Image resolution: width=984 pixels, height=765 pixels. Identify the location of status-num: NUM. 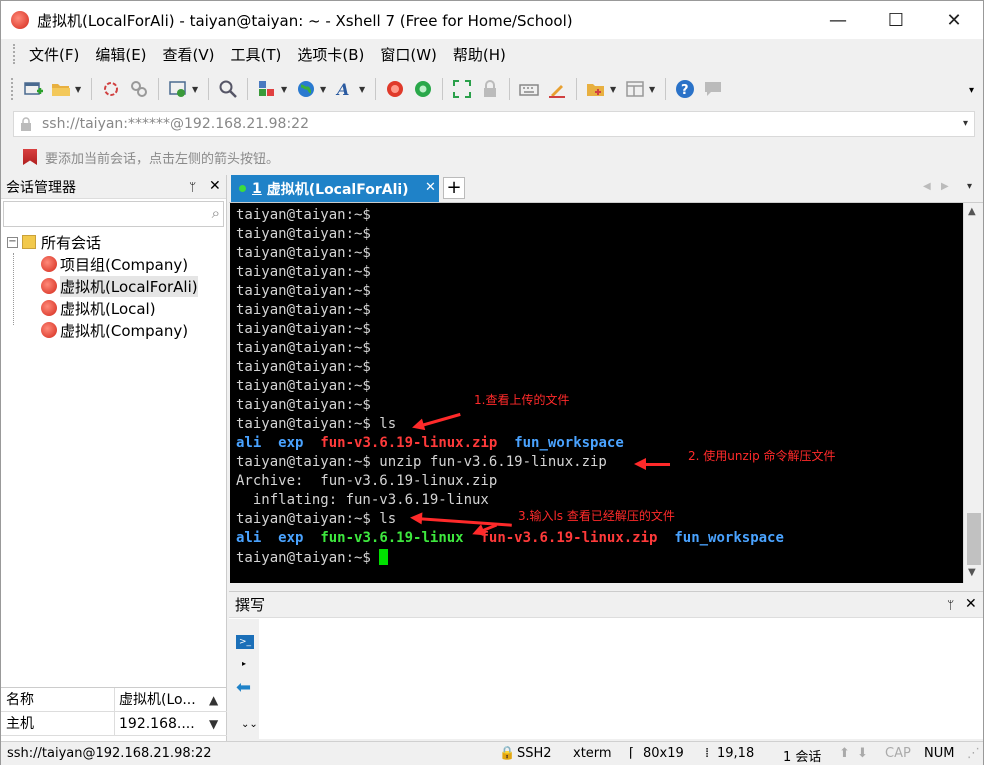
(939, 753).